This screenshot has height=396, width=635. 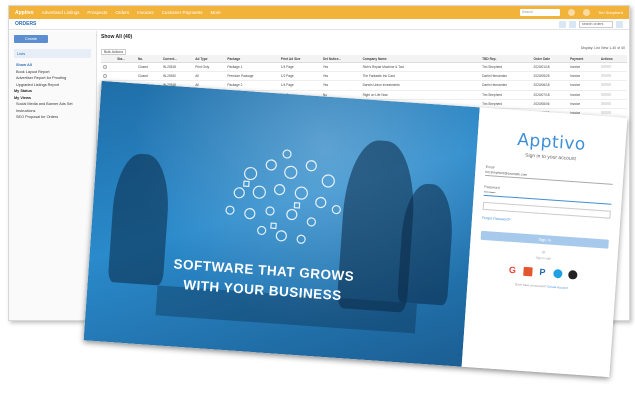 I want to click on table-cell: The Fantastic Ink Card, so click(x=420, y=76).